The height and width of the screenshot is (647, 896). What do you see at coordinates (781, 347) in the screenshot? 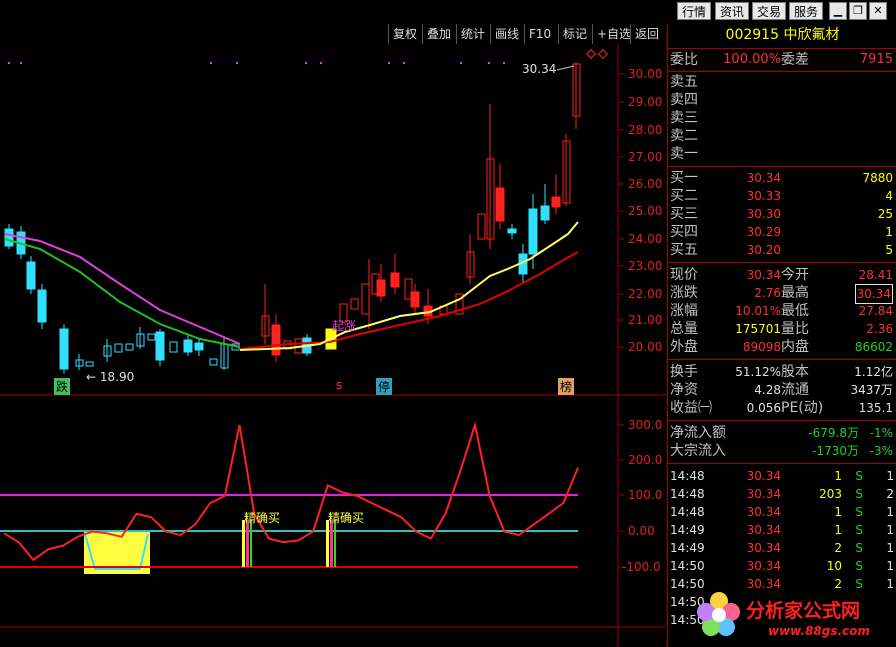
I see `quote-row: 外盘 89098 内盘 86602` at bounding box center [781, 347].